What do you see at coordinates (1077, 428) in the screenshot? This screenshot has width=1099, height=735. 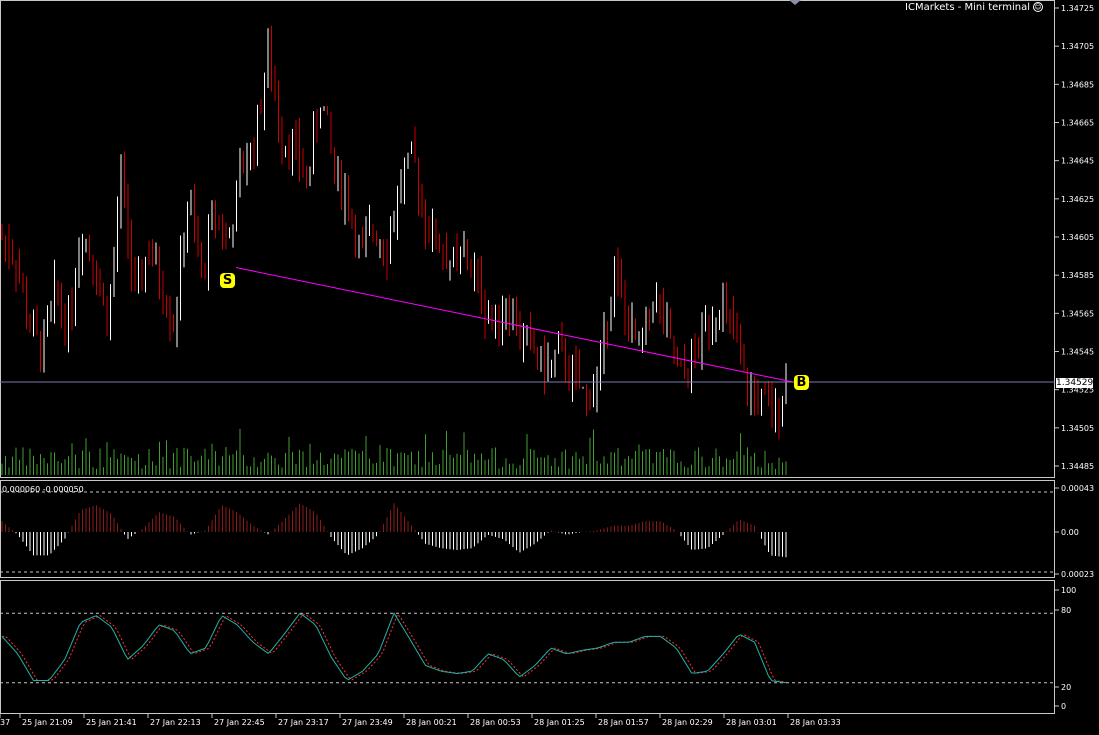 I see `price-tick-label: 1.34505` at bounding box center [1077, 428].